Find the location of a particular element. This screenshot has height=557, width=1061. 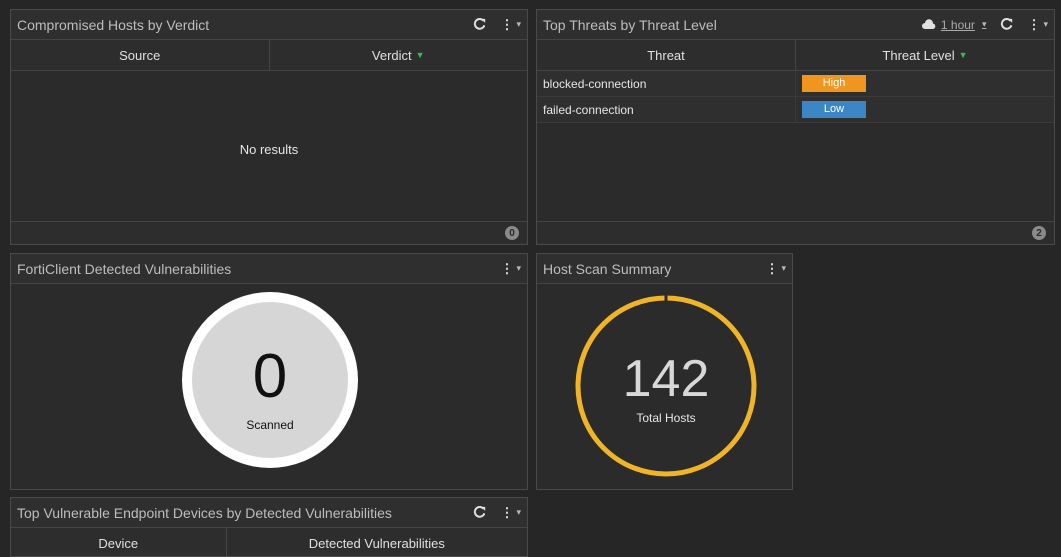

count-badge: 0 is located at coordinates (512, 233).